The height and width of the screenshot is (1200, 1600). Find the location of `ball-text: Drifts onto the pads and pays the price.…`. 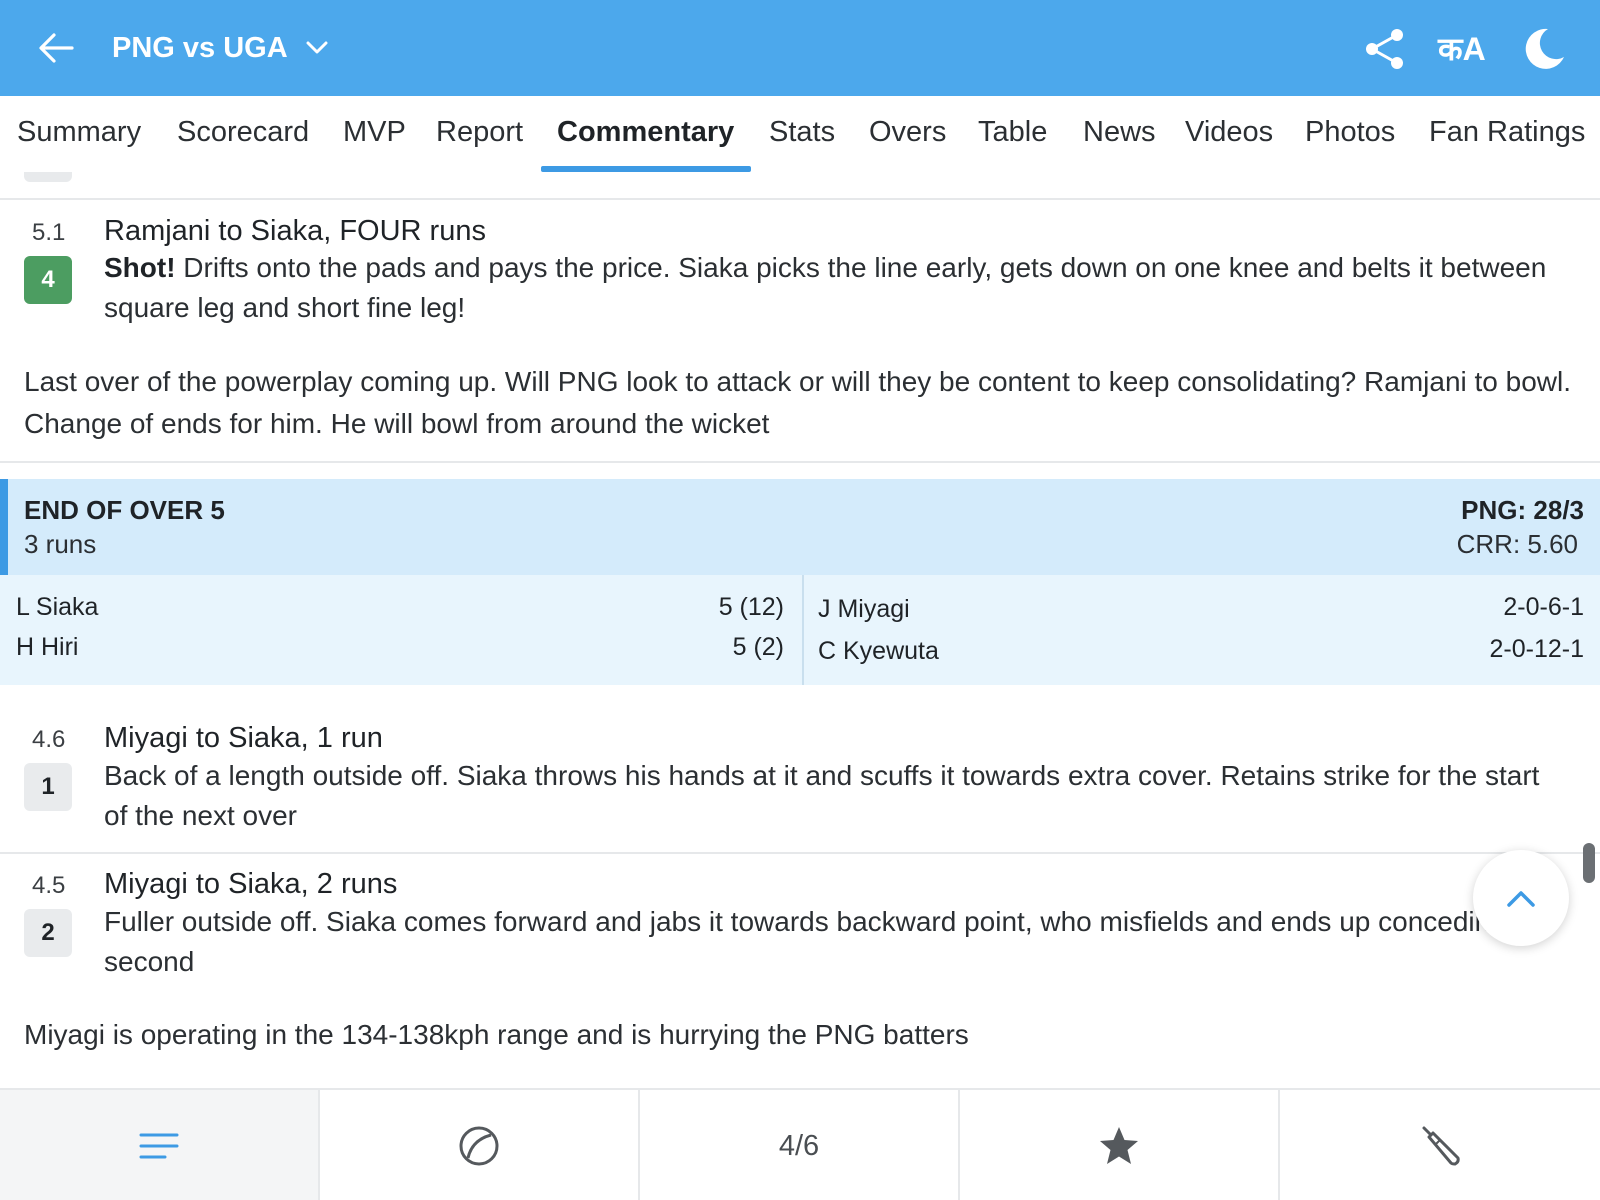

ball-text: Drifts onto the pads and pays the price.… is located at coordinates (825, 287).